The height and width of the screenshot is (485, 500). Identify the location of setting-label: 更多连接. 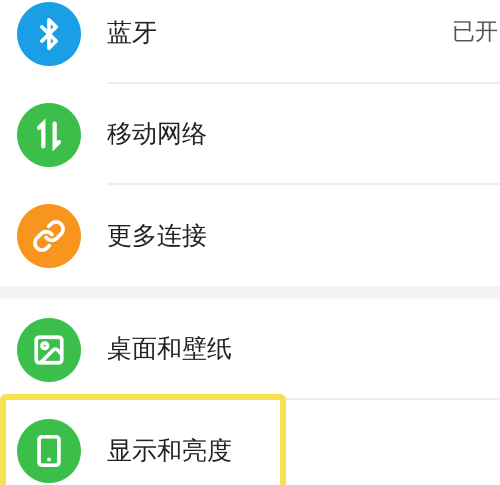
(157, 235).